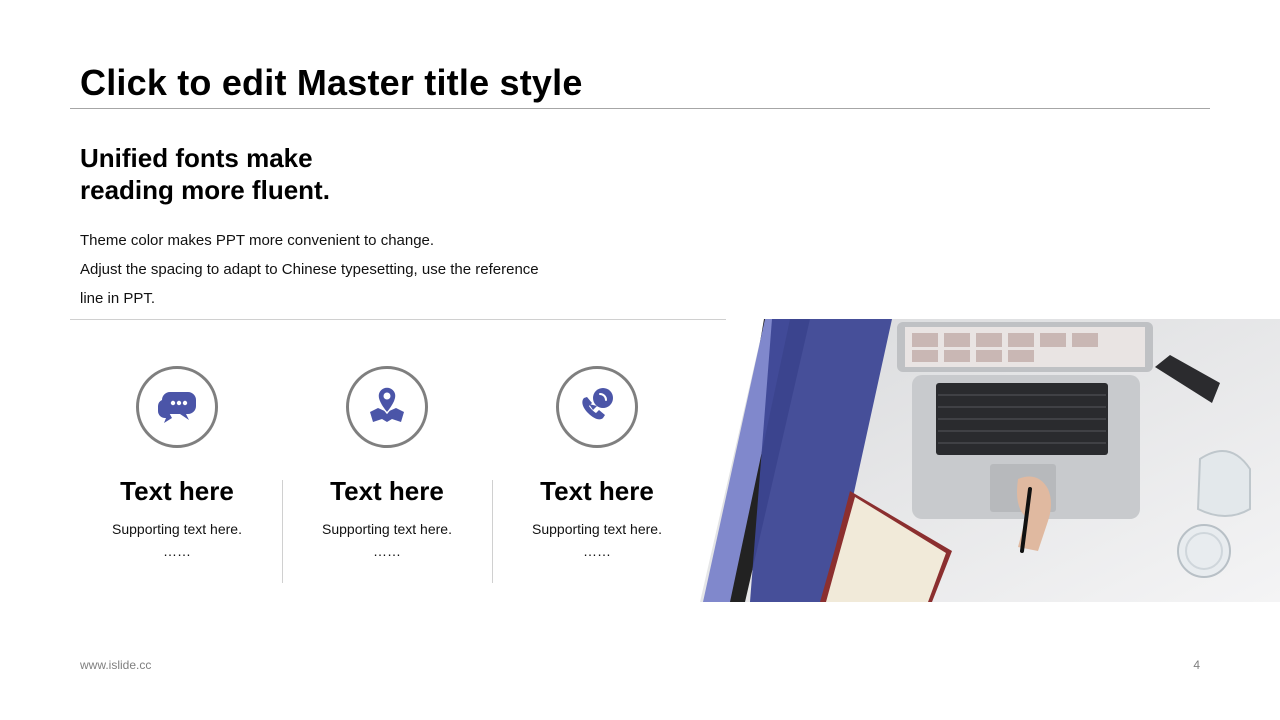  What do you see at coordinates (640, 108) in the screenshot?
I see `title-divider` at bounding box center [640, 108].